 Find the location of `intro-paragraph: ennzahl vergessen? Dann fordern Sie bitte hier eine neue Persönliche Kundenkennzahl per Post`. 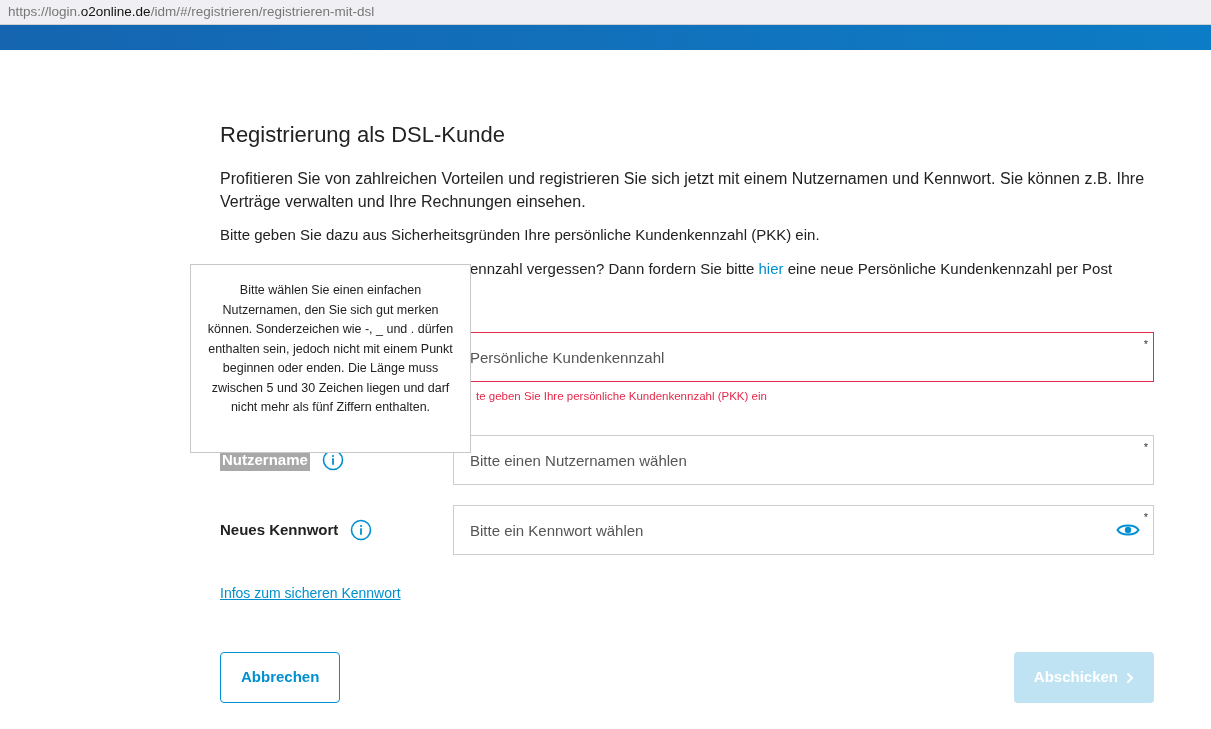

intro-paragraph: ennzahl vergessen? Dann fordern Sie bitte hier eine neue Persönliche Kundenkennzahl per Post is located at coordinates (792, 269).